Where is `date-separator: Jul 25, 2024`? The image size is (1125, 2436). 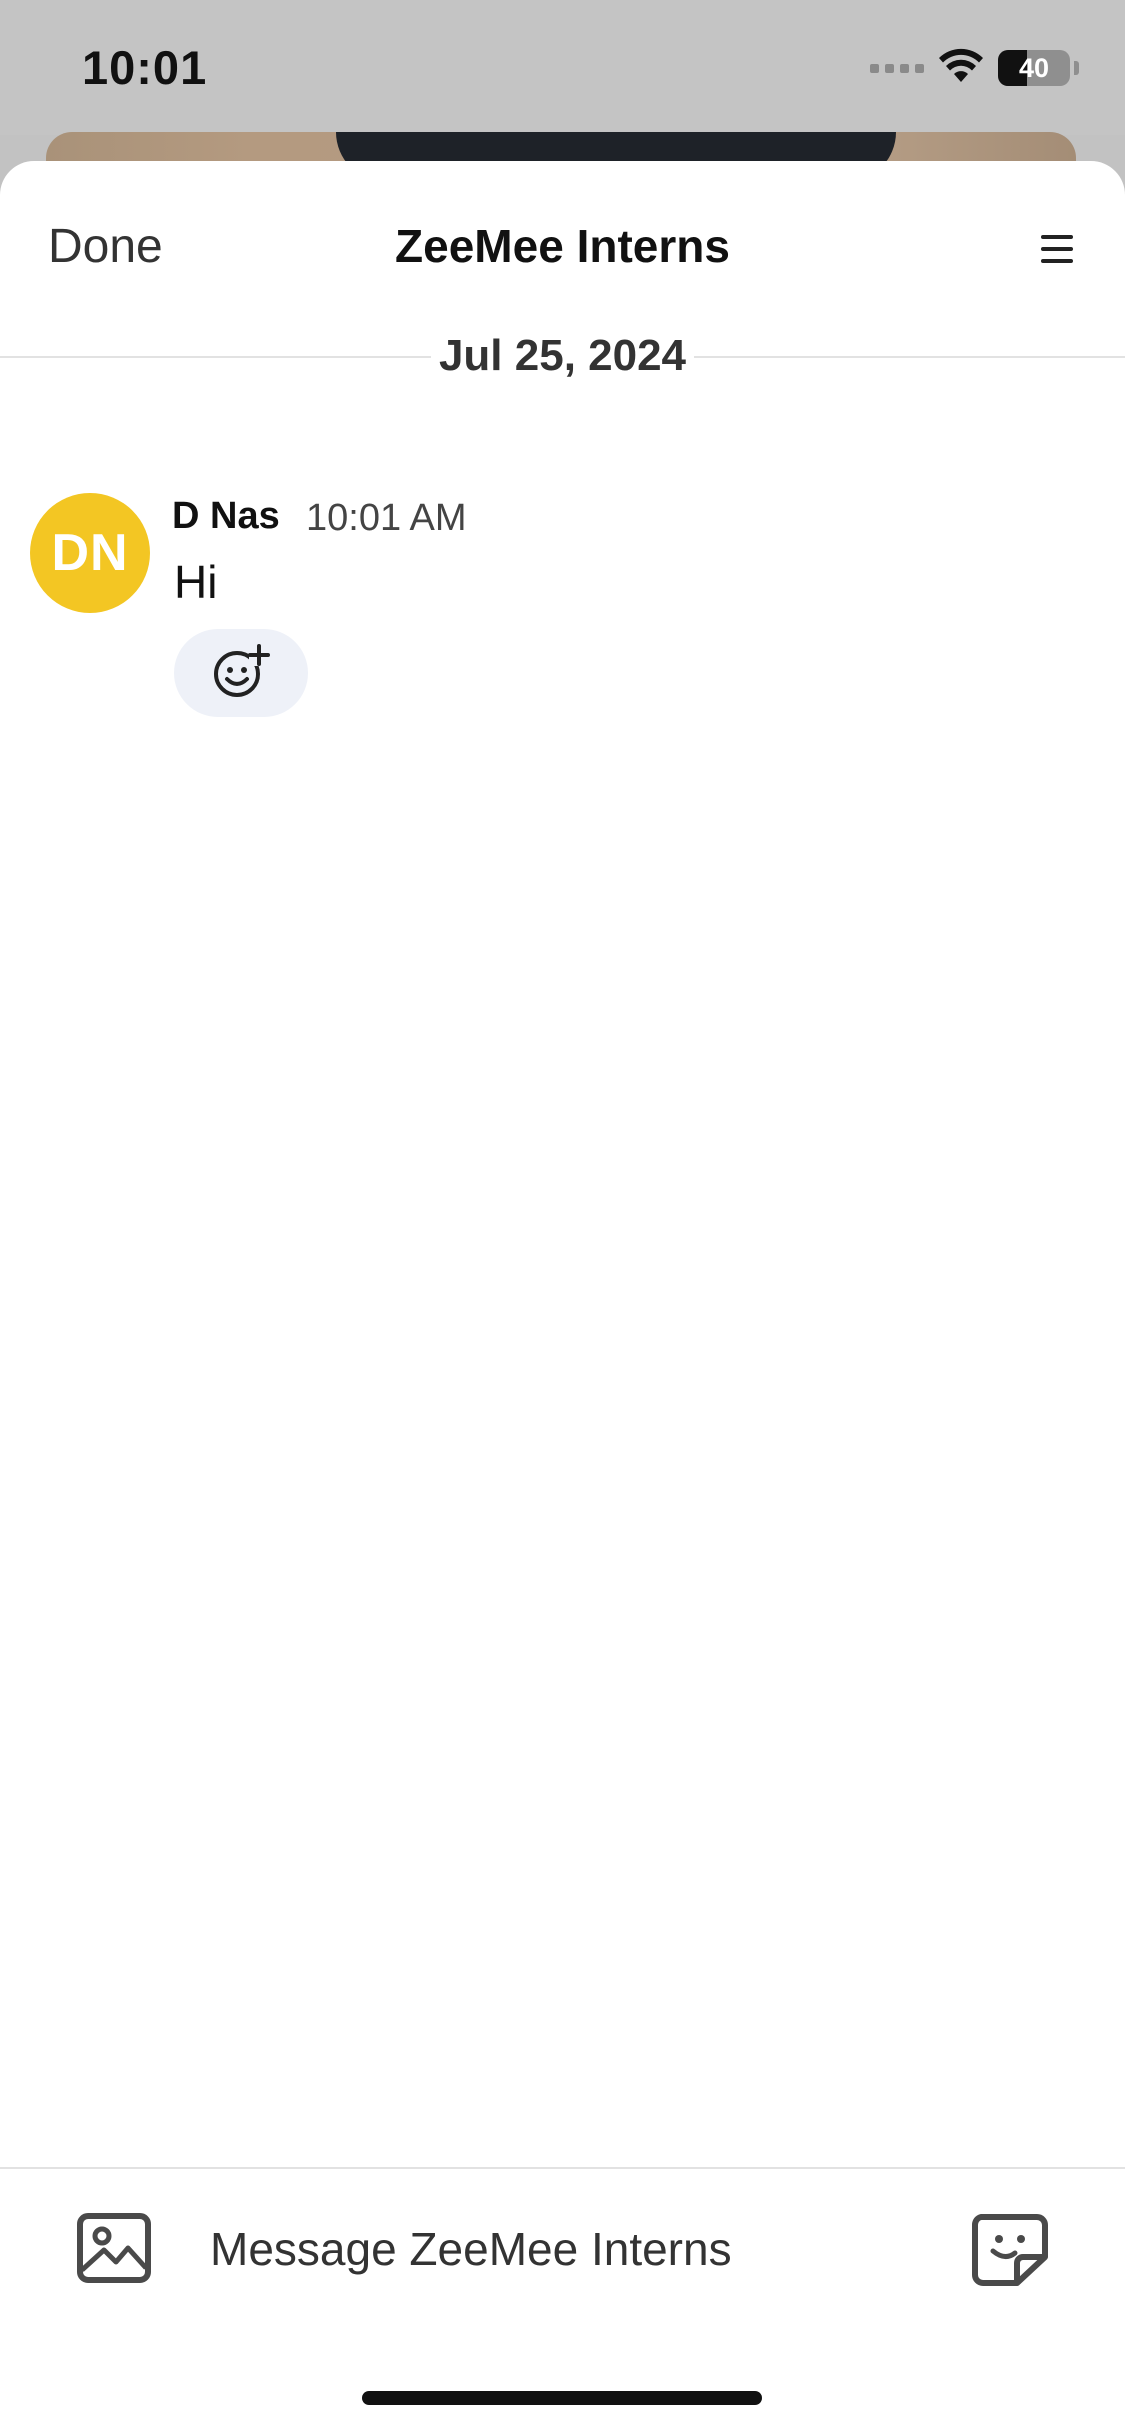
date-separator: Jul 25, 2024 is located at coordinates (562, 356).